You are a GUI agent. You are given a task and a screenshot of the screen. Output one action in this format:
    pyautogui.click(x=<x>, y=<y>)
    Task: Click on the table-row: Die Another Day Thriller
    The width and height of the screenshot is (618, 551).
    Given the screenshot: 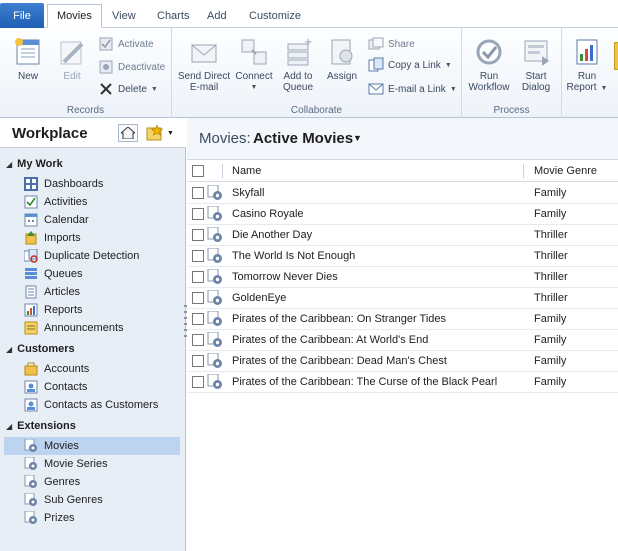 What is the action you would take?
    pyautogui.click(x=402, y=235)
    